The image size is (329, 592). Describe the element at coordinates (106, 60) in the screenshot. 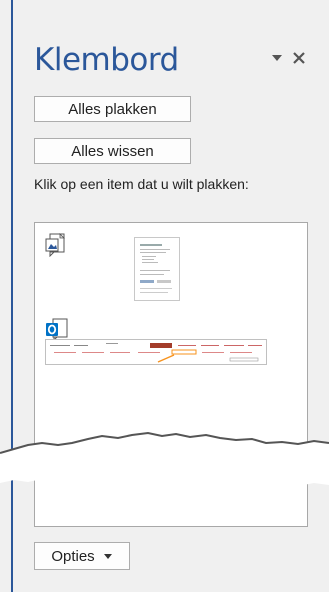

I see `pane-title: Klembord` at that location.